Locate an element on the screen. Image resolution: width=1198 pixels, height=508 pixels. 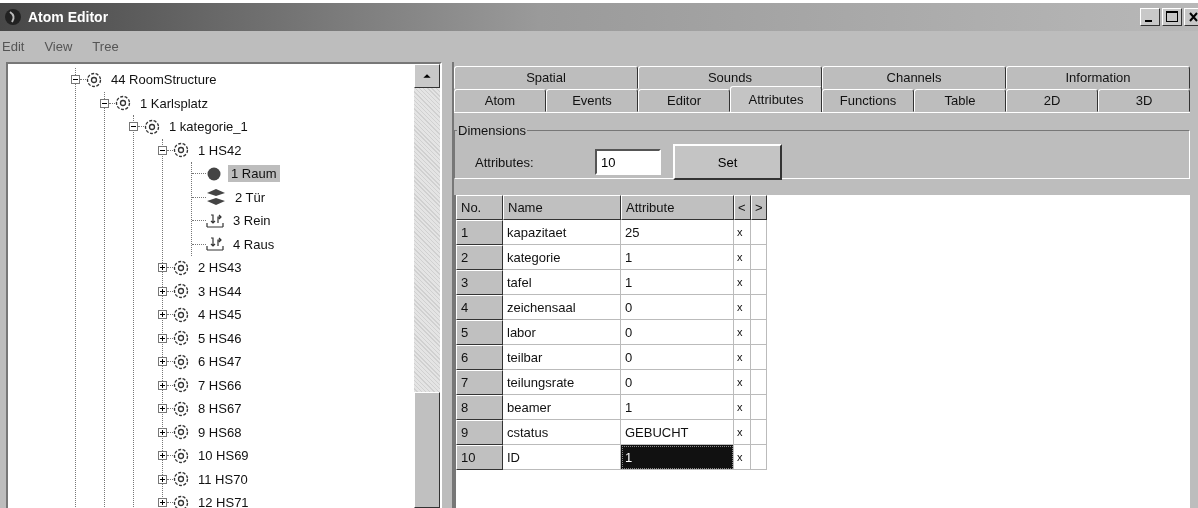
tab: Sounds is located at coordinates (730, 77).